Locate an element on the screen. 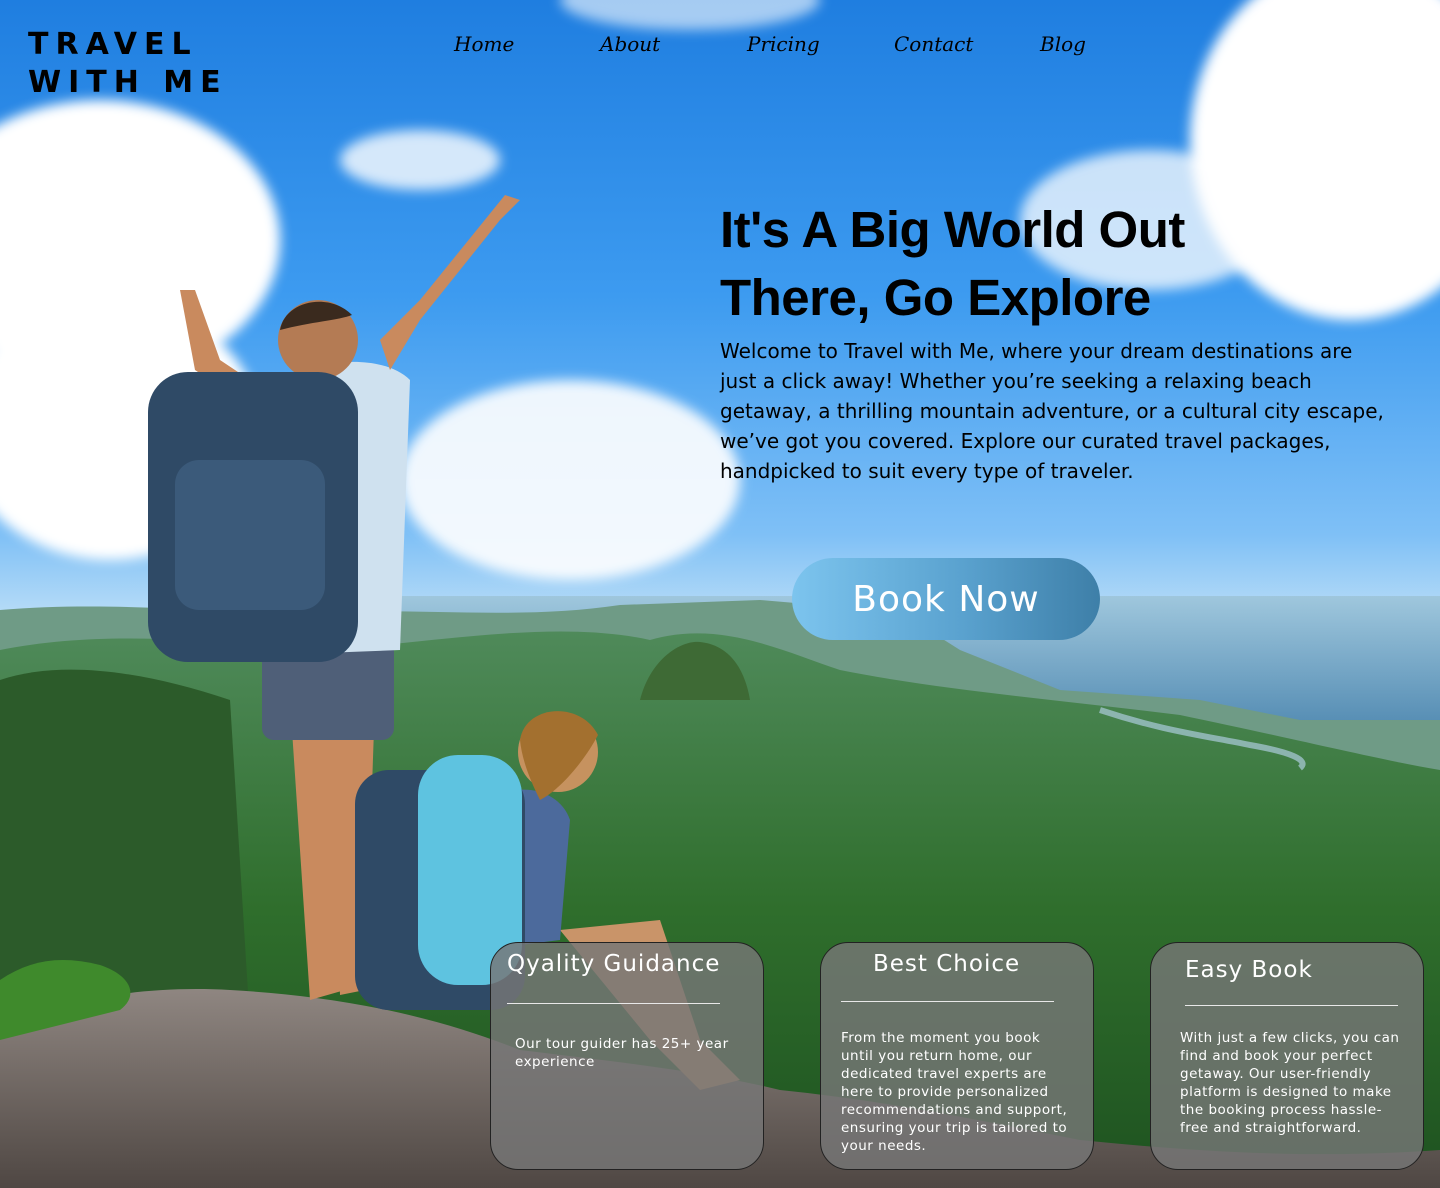 The image size is (1440, 1188). feature-card-text: Our tour guider has 25+ year experience is located at coordinates (622, 1053).